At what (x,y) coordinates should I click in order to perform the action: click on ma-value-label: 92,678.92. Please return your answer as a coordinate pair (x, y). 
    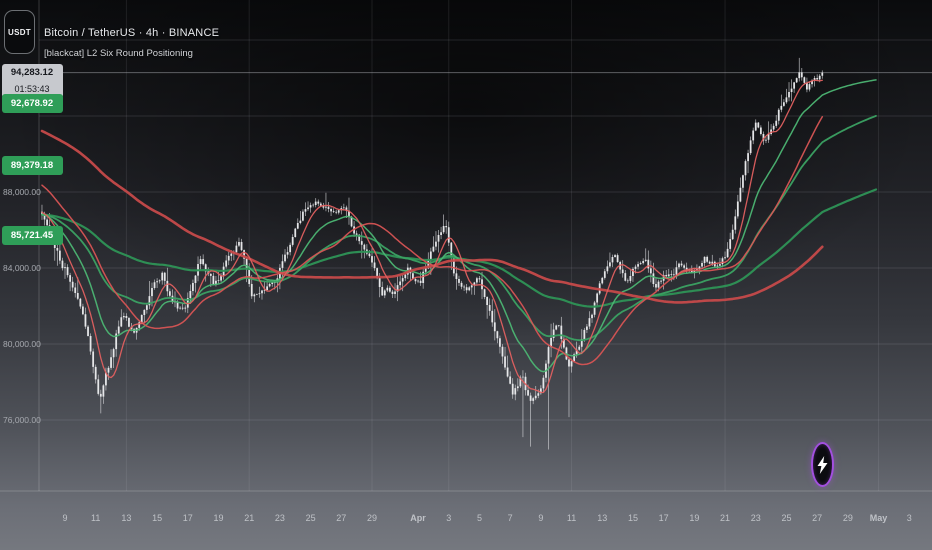
    Looking at the image, I should click on (32, 103).